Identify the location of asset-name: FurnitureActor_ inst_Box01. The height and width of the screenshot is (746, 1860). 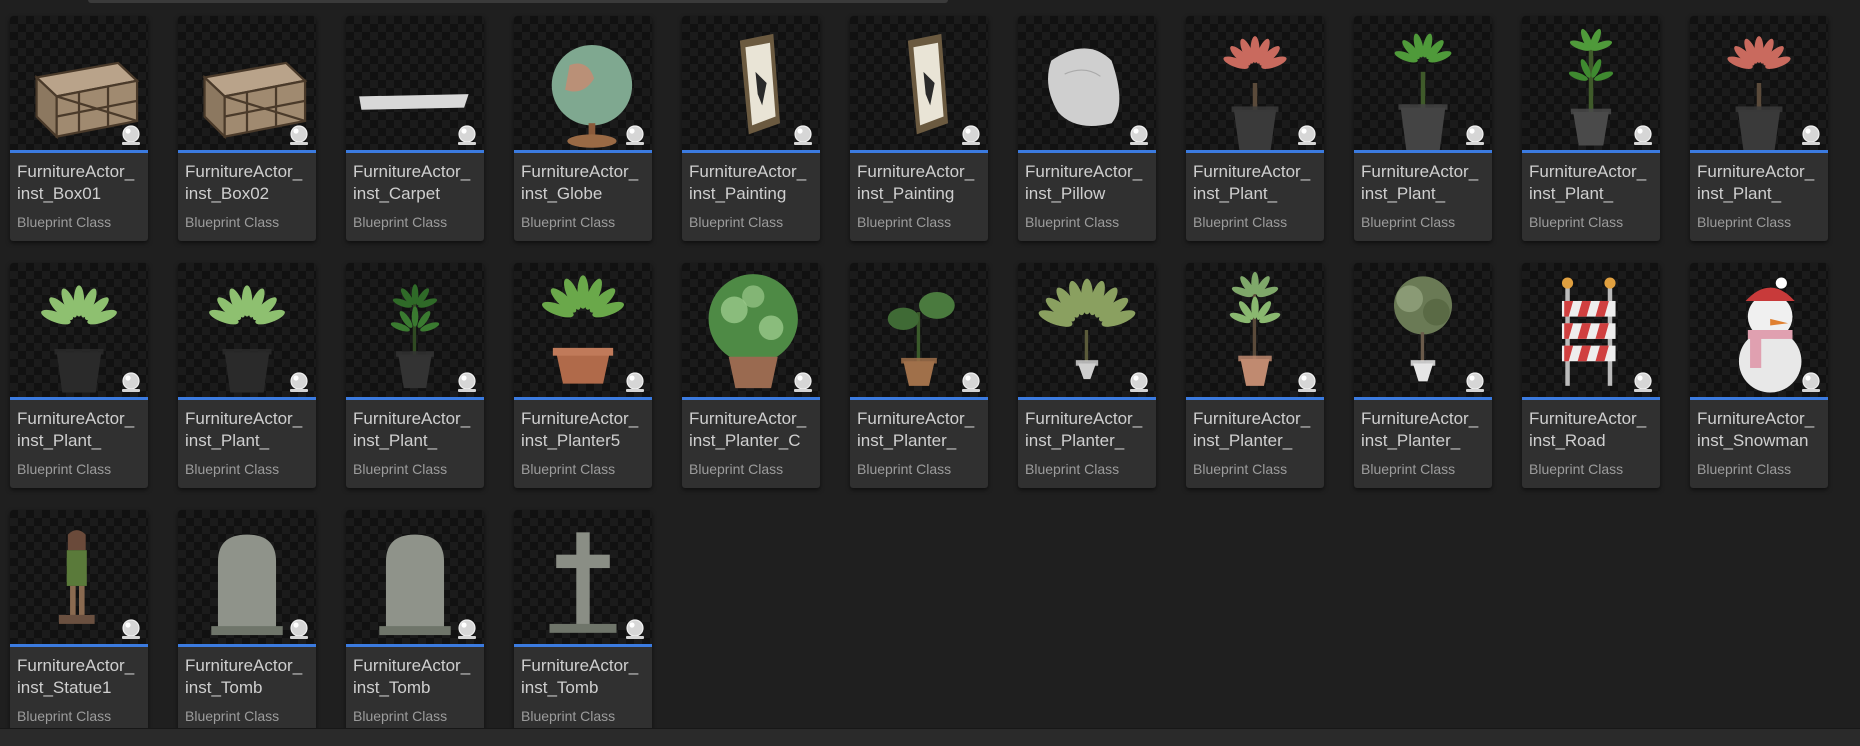
(76, 182).